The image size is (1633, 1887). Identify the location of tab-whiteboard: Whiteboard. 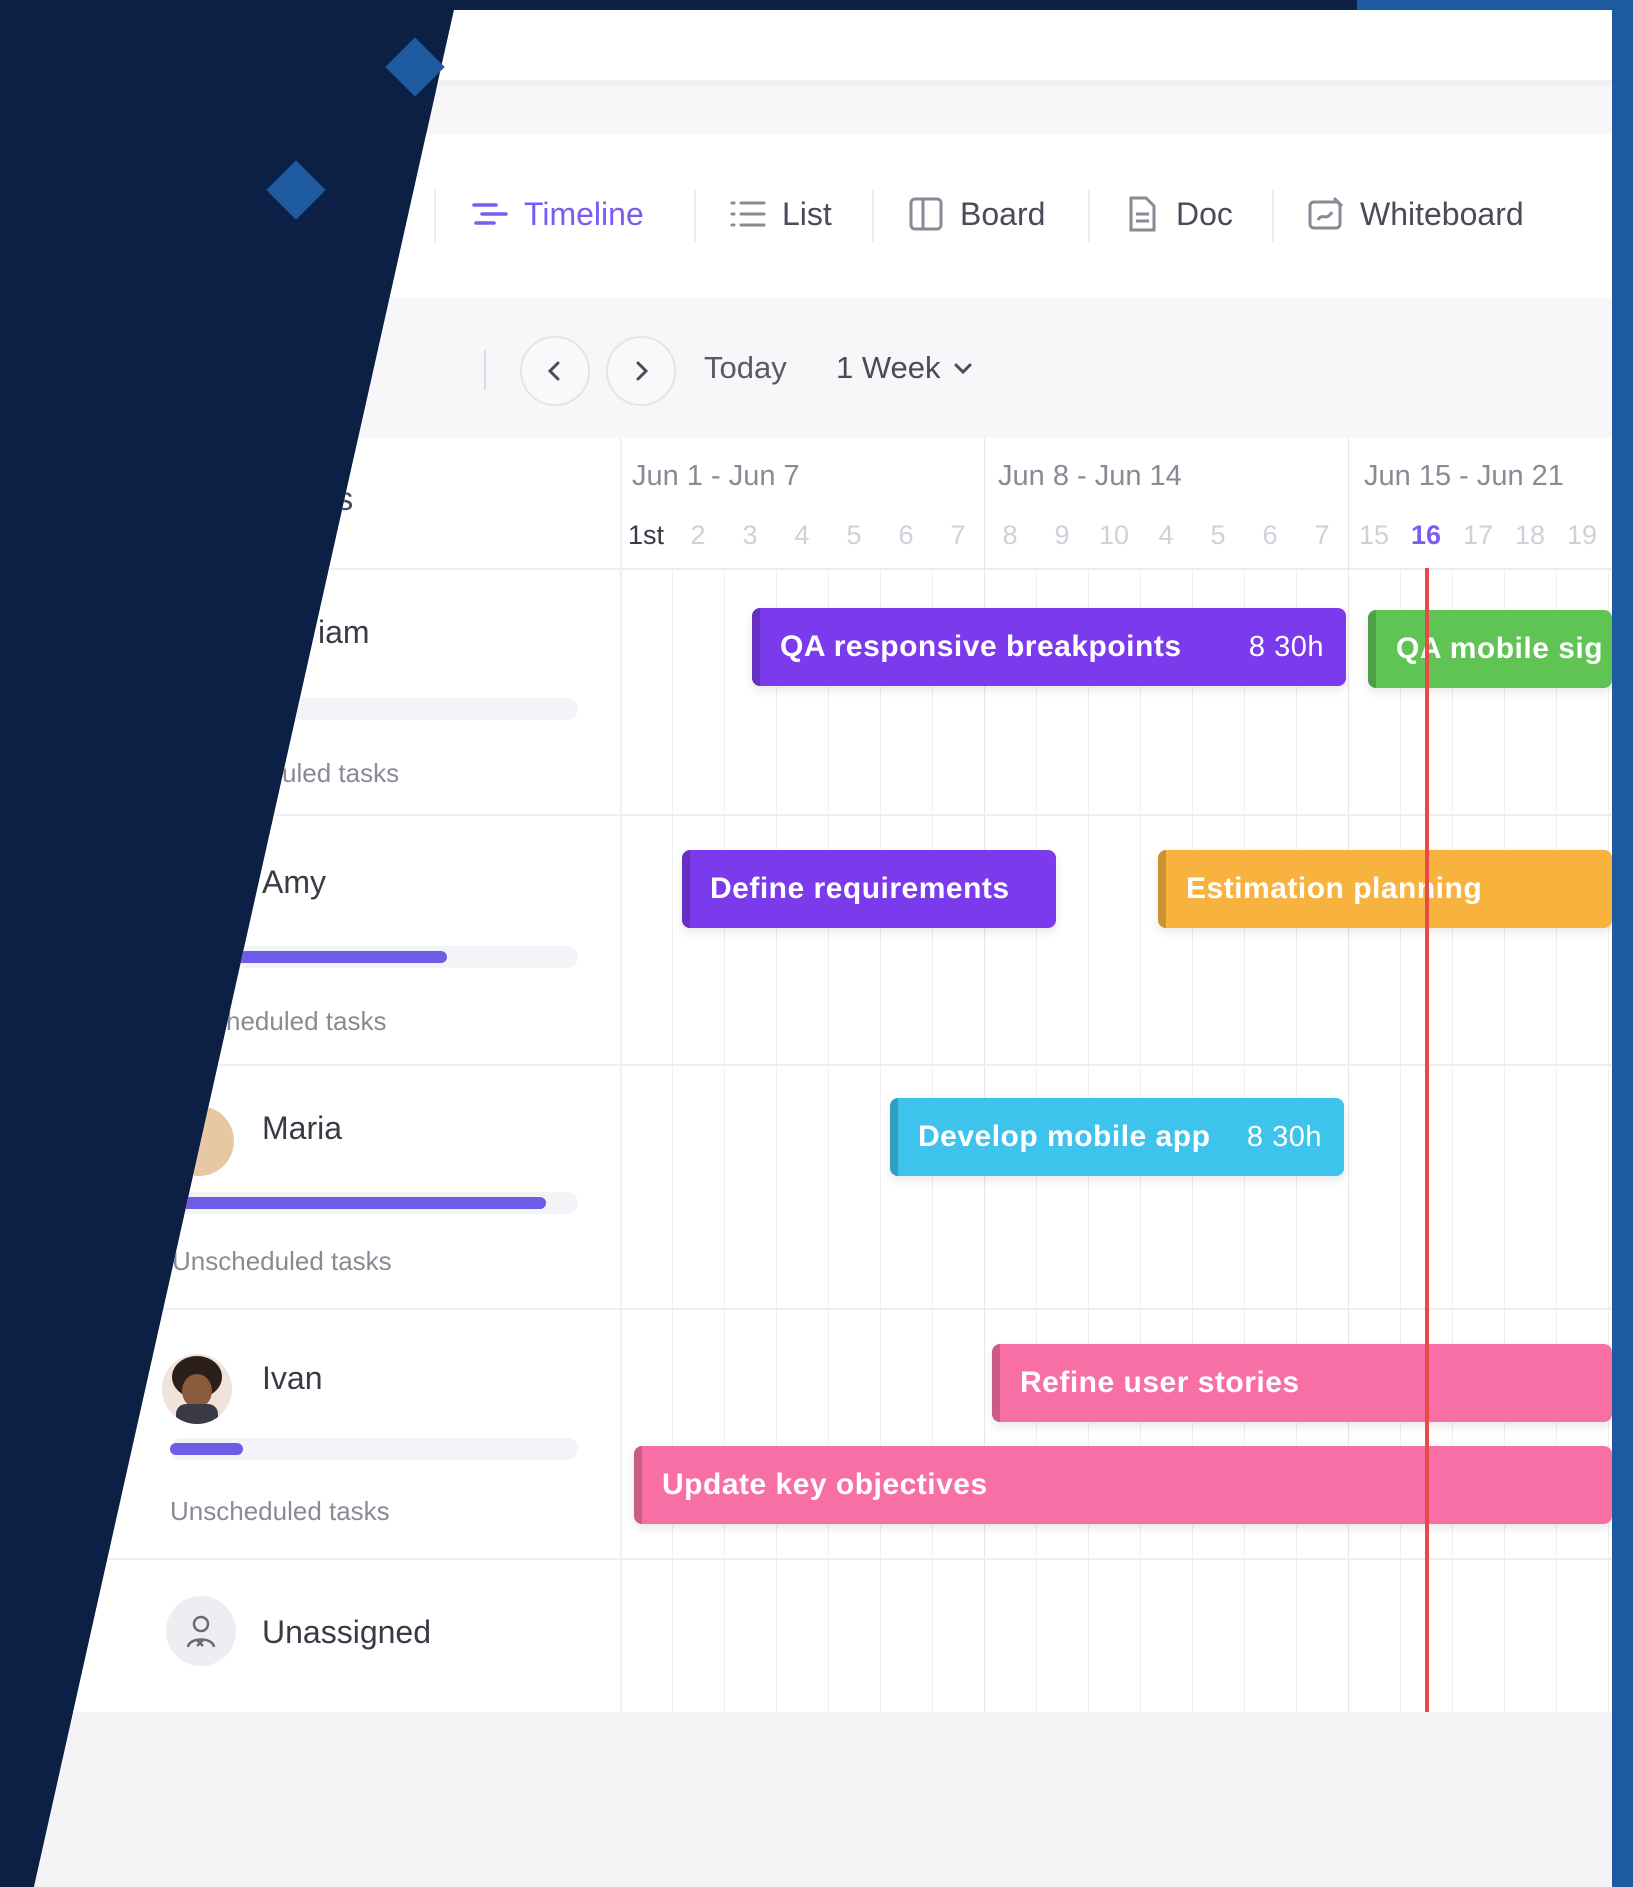
(1415, 214).